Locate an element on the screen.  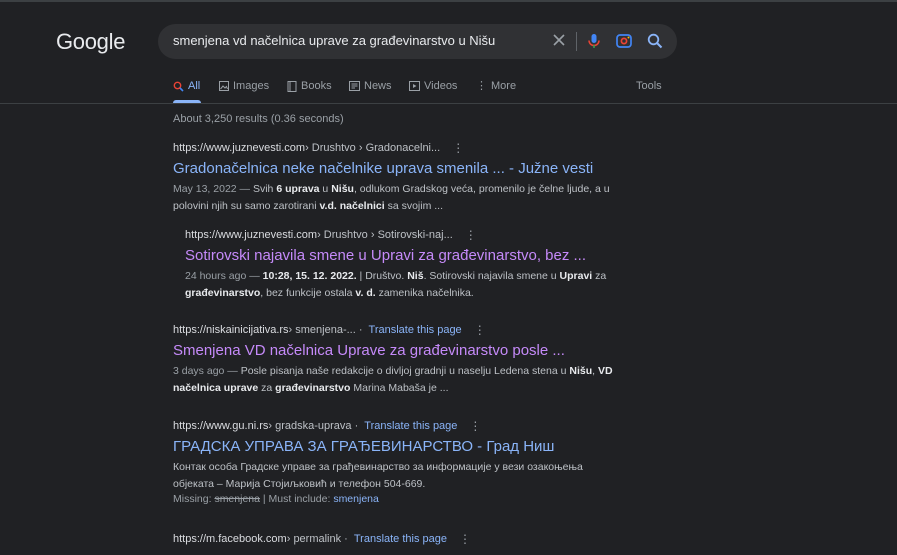
snippet-bold: Upravi is located at coordinates (576, 276).